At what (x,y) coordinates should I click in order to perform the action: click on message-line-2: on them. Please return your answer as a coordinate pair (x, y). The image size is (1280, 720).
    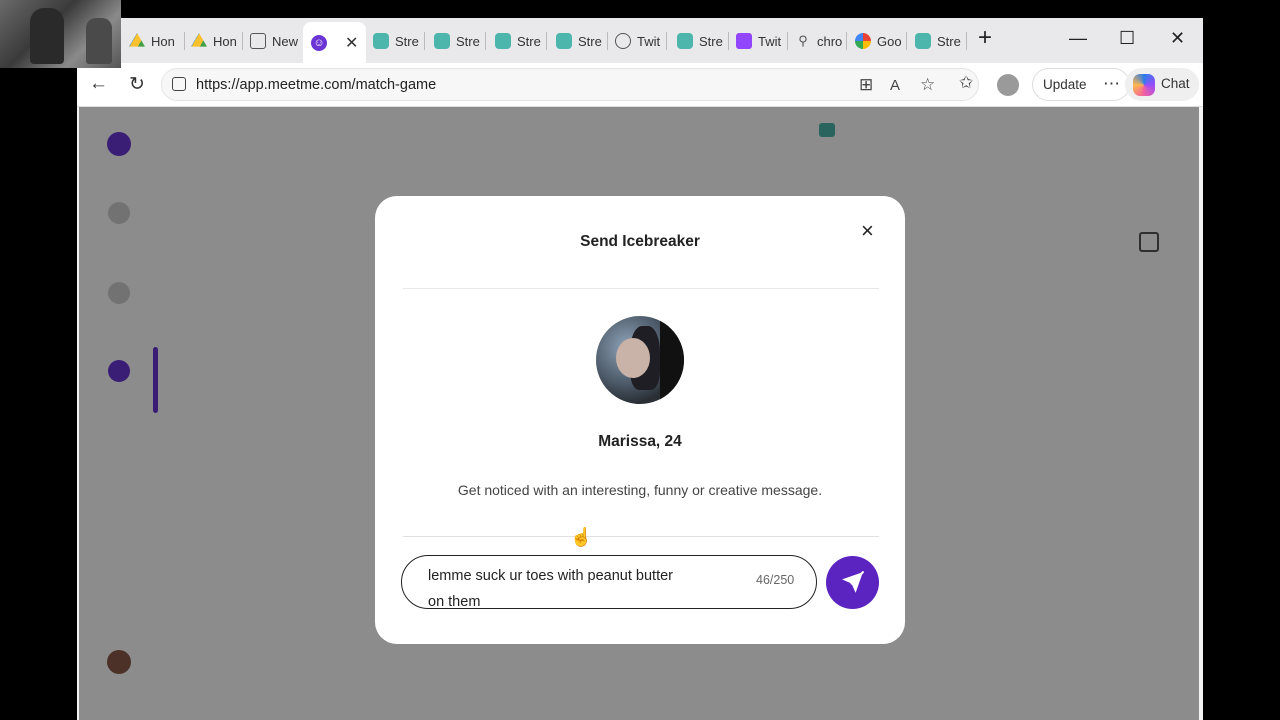
    Looking at the image, I should click on (454, 602).